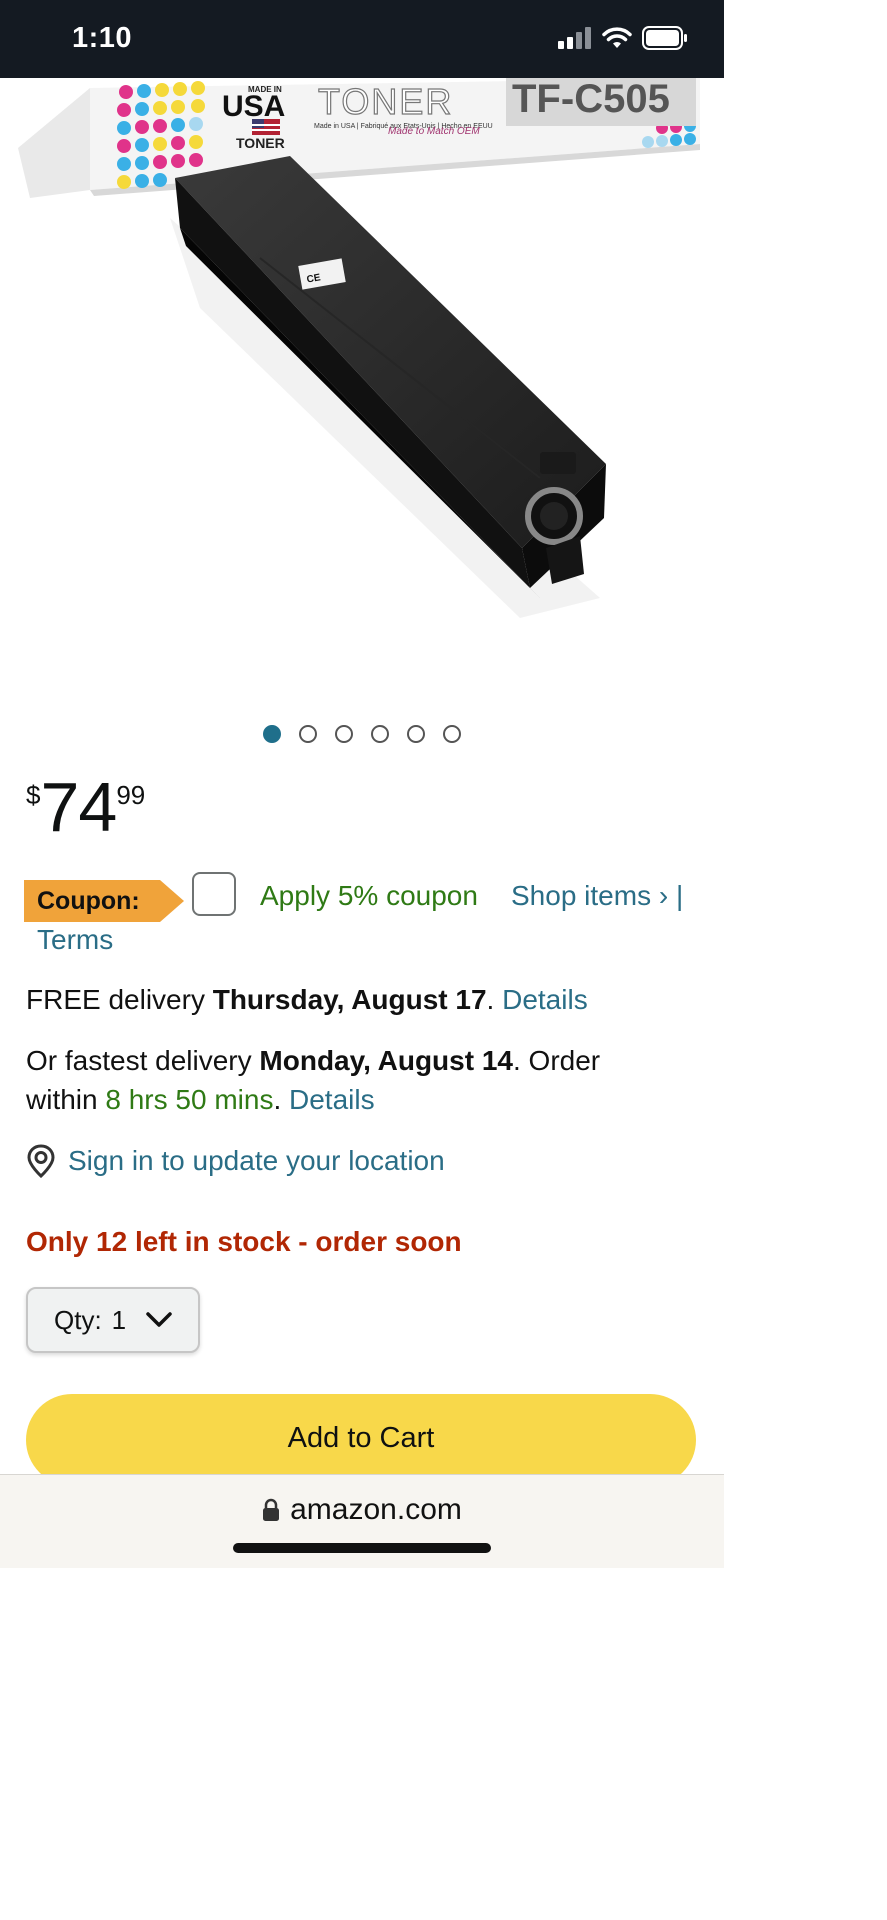 The image size is (887, 1920). I want to click on chevron-down-icon, so click(159, 1319).